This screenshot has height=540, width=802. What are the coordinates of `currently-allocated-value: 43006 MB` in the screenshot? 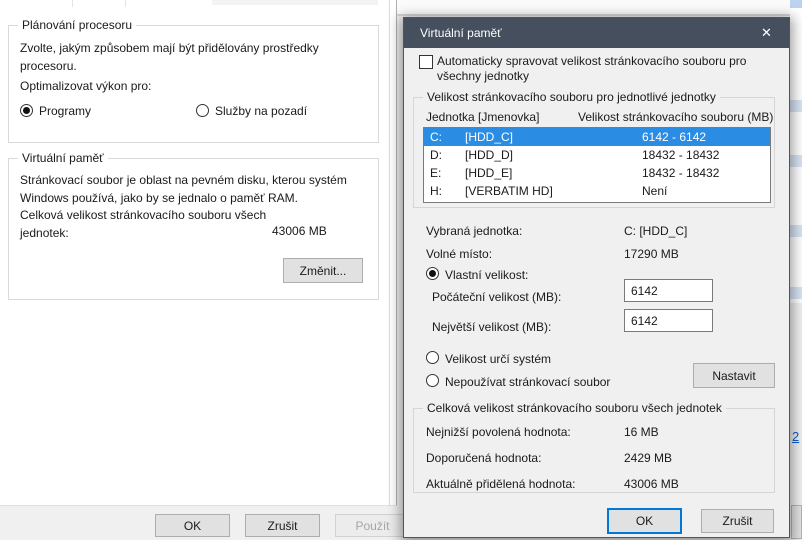 It's located at (651, 484).